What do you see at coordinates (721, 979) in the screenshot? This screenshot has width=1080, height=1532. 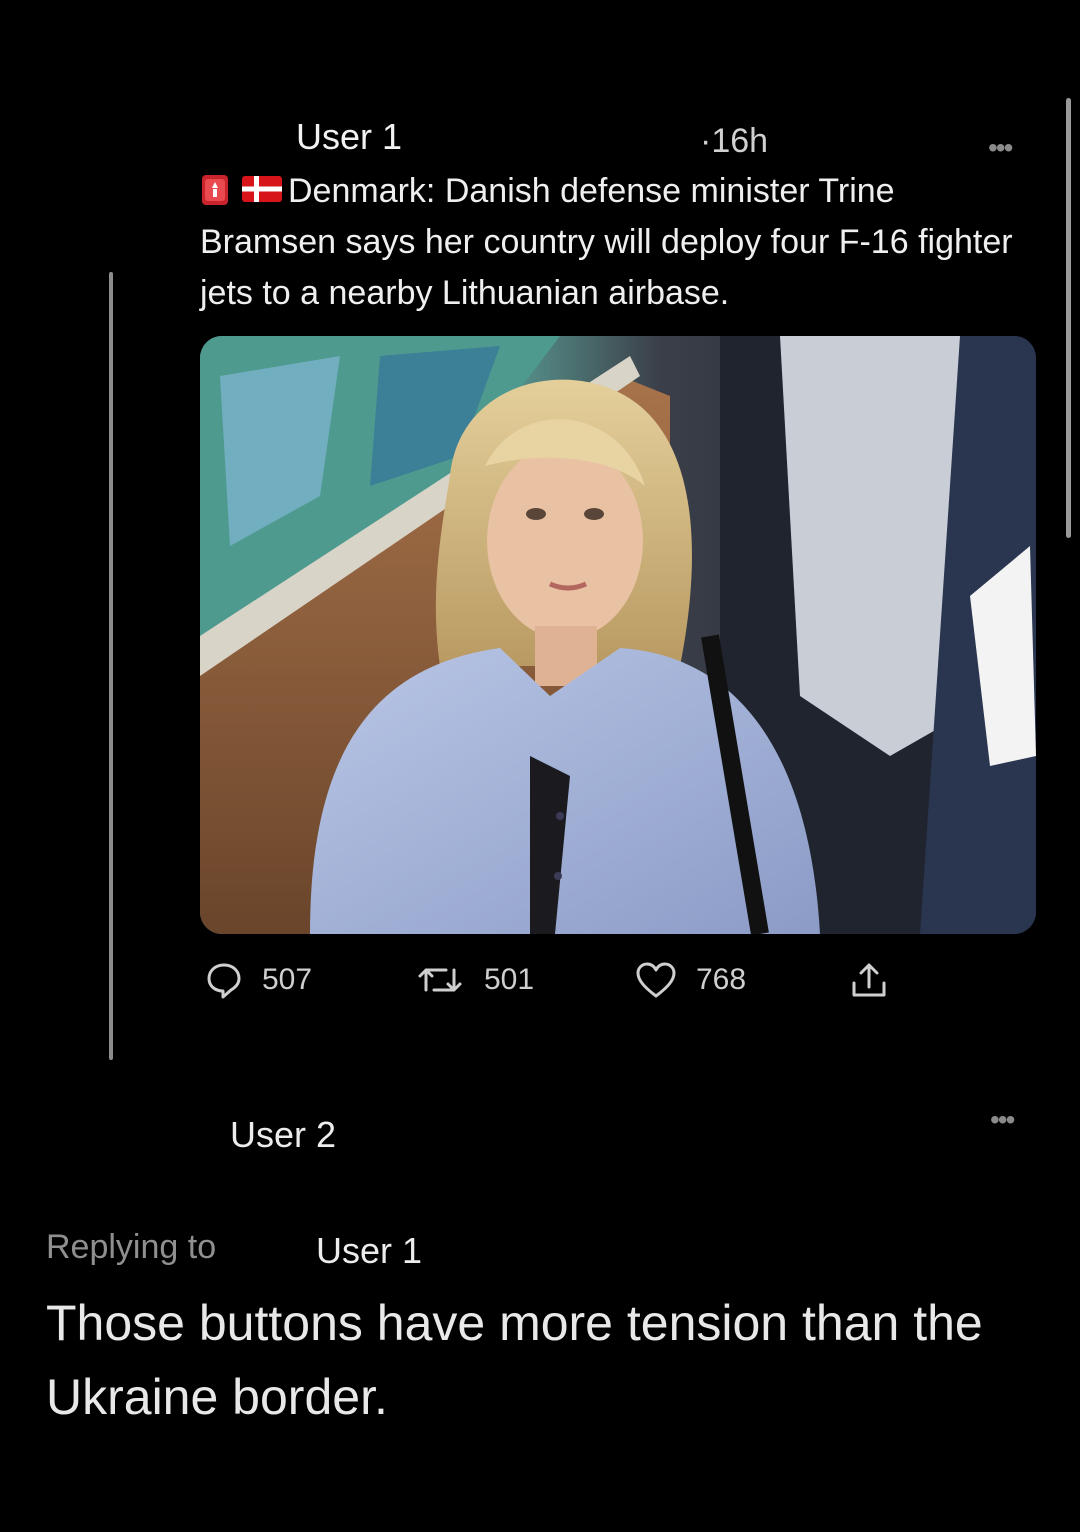 I see `like-count: 768` at bounding box center [721, 979].